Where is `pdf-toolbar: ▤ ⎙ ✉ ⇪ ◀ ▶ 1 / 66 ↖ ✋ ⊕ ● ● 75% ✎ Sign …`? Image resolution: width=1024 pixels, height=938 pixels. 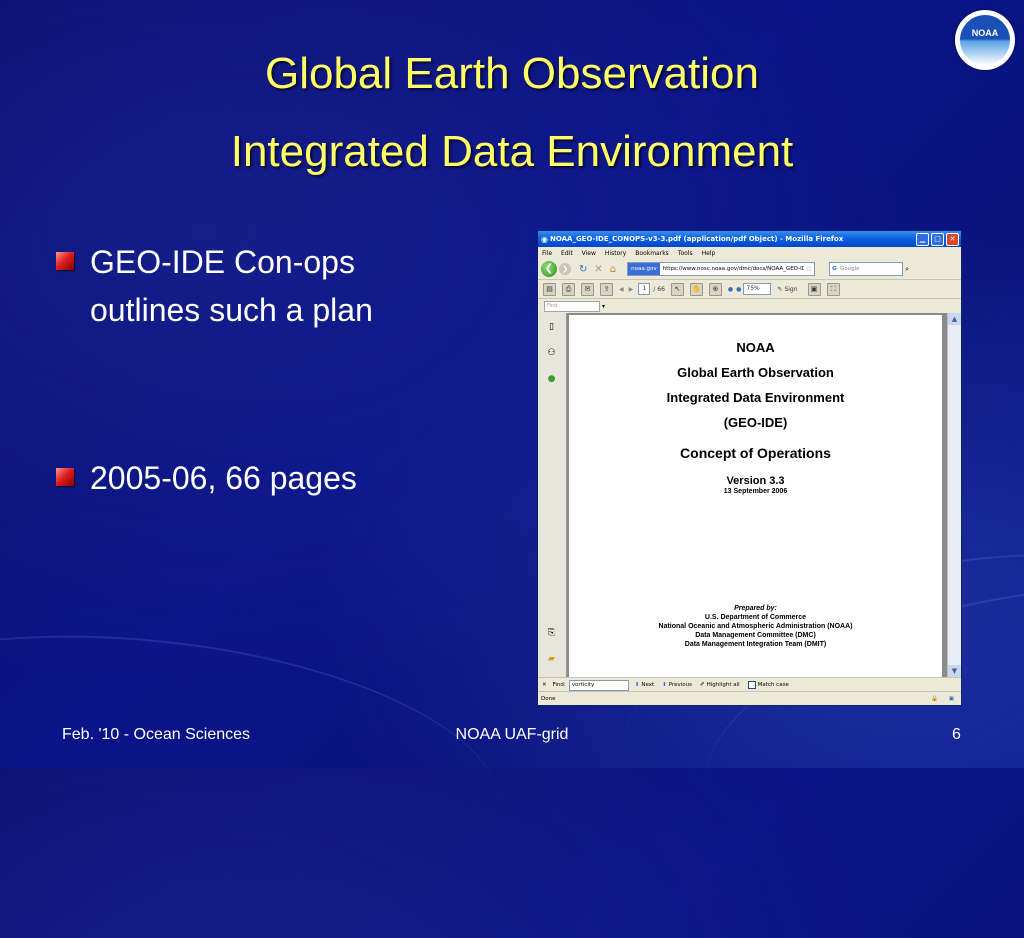 pdf-toolbar: ▤ ⎙ ✉ ⇪ ◀ ▶ 1 / 66 ↖ ✋ ⊕ ● ● 75% ✎ Sign … is located at coordinates (749, 289).